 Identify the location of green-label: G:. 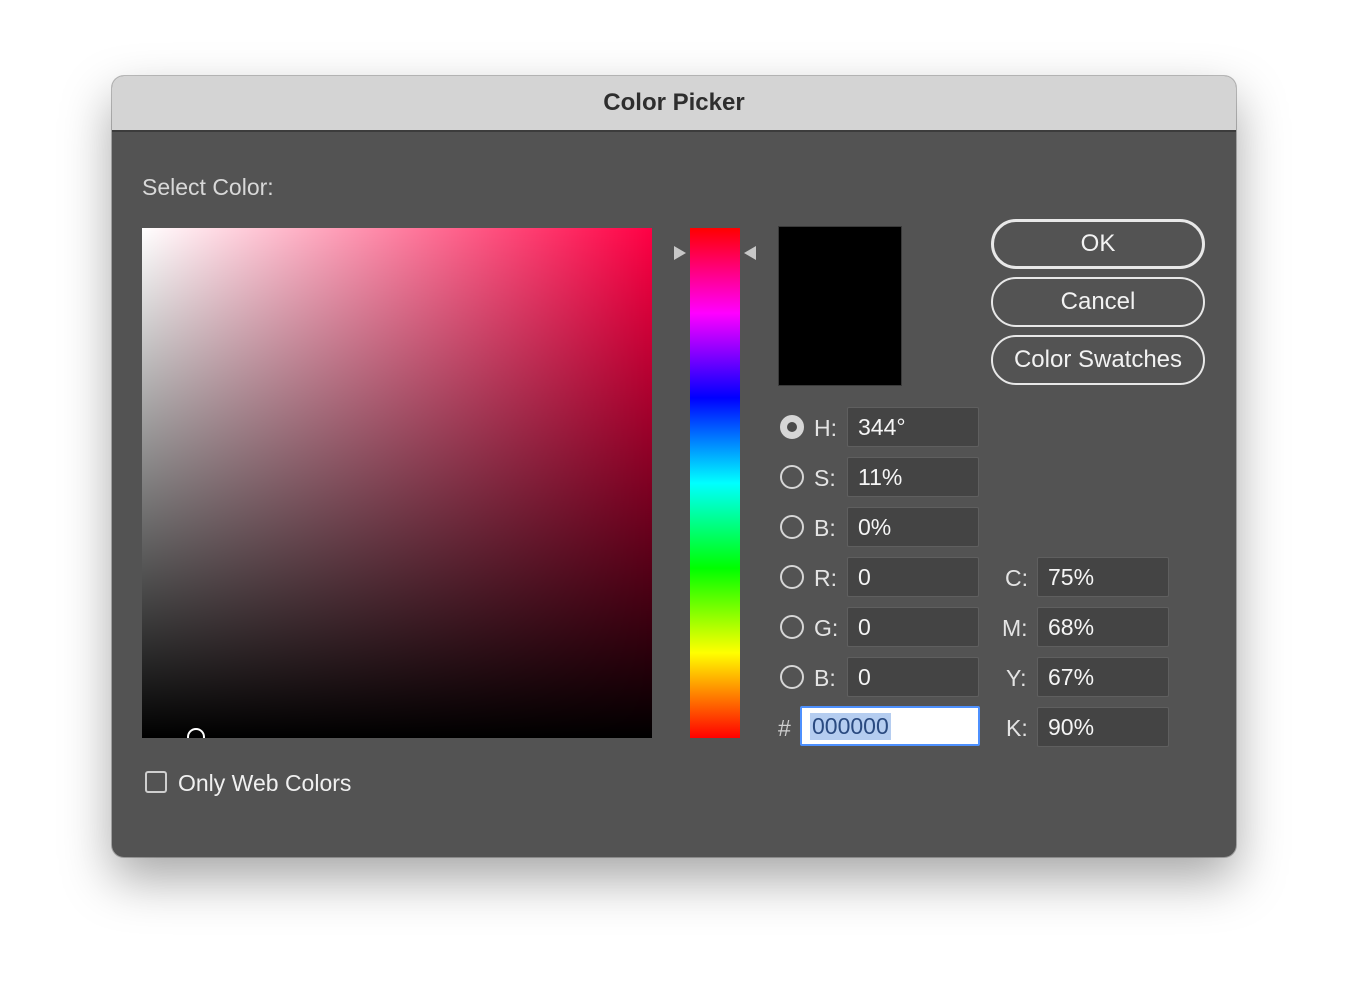
(826, 628).